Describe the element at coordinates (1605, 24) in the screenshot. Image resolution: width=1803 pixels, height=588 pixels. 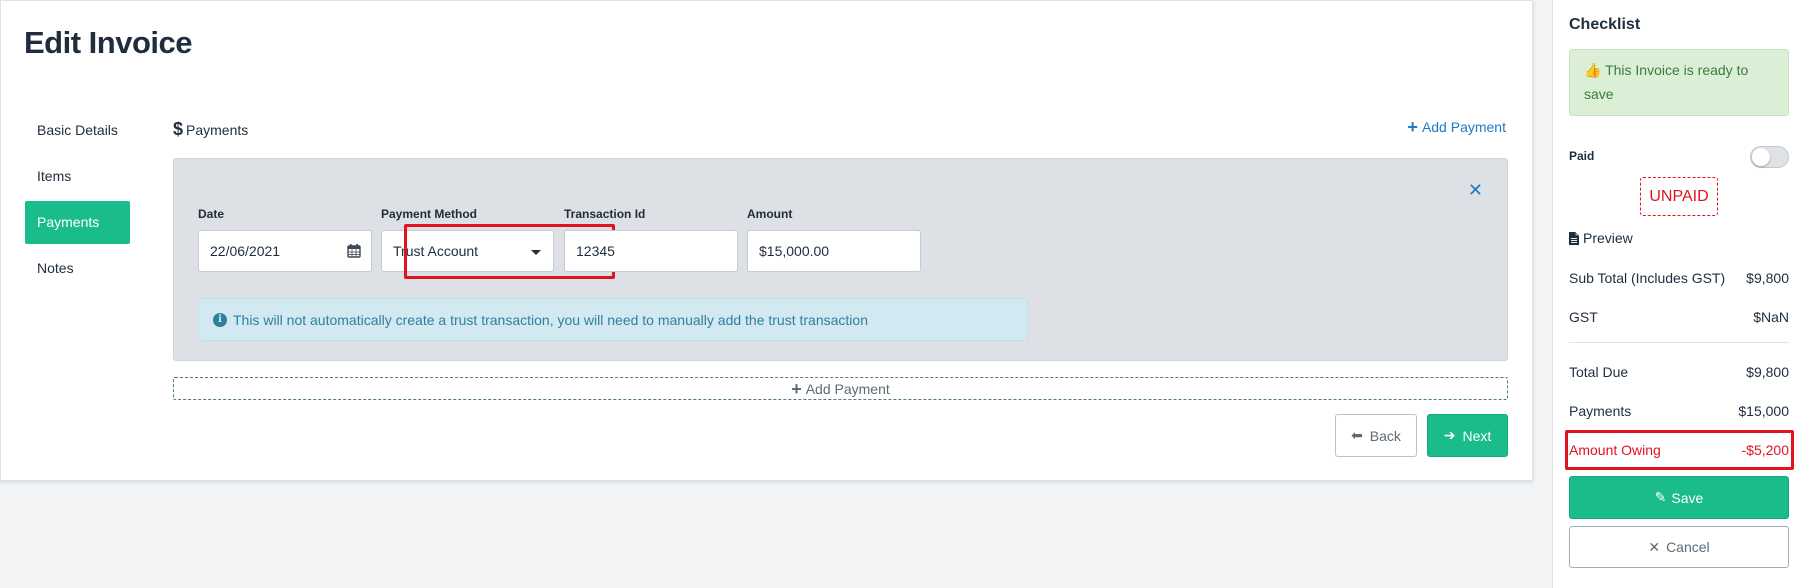
I see `checklist-title: Checklist` at that location.